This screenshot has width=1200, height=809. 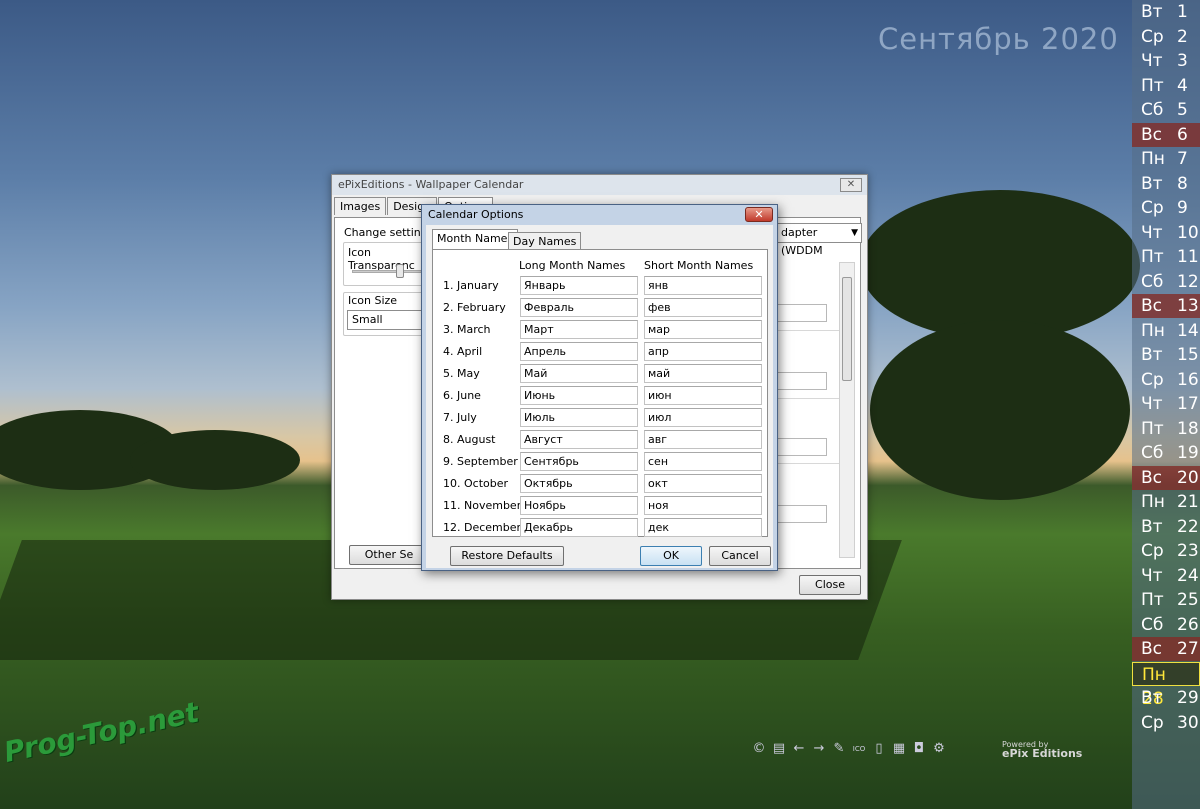 What do you see at coordinates (1166, 110) in the screenshot?
I see `calendar-day: Сб 5` at bounding box center [1166, 110].